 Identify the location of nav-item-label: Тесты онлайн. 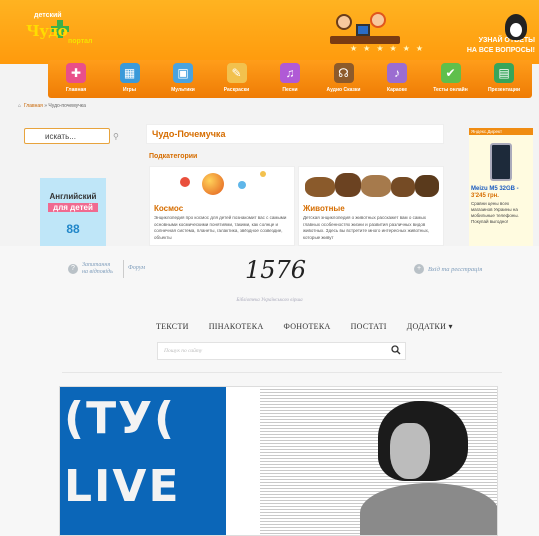
(450, 90).